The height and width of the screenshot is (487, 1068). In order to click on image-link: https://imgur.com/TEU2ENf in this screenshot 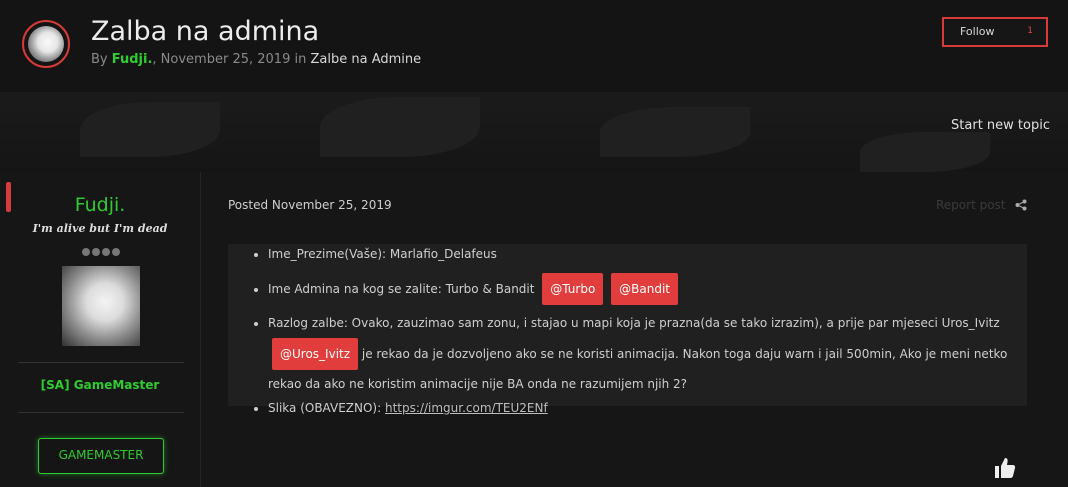, I will do `click(466, 408)`.